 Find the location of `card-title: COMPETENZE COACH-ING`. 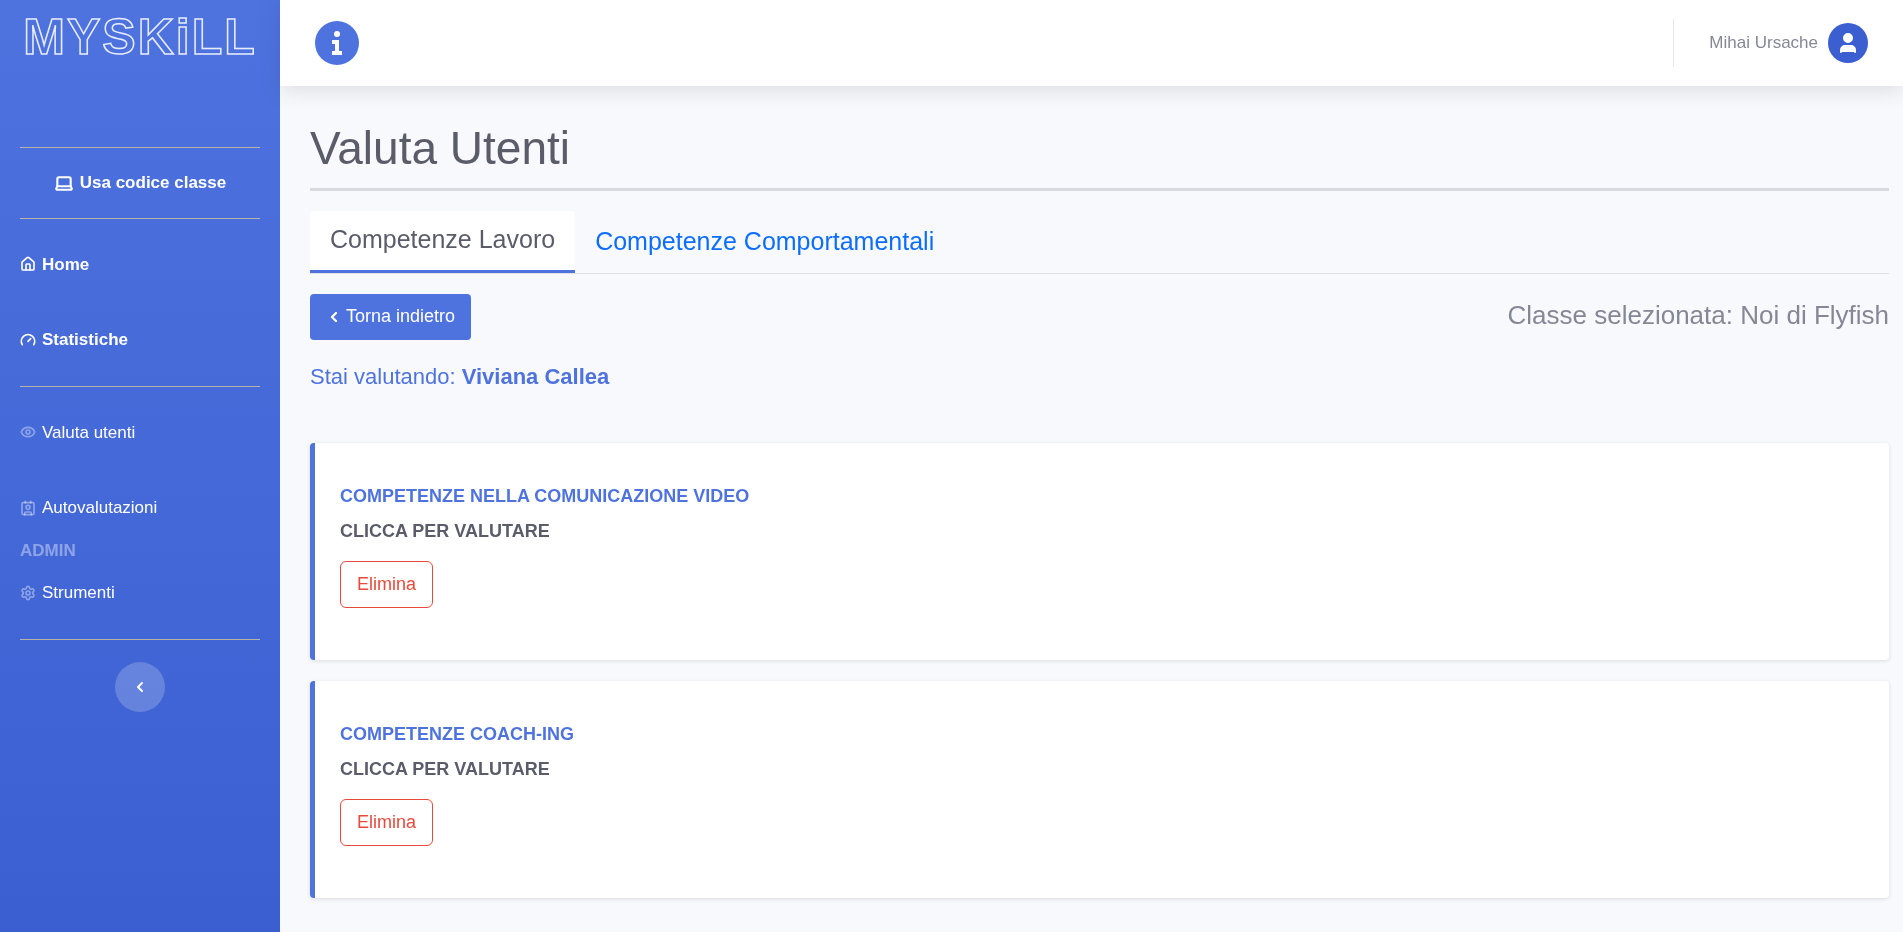

card-title: COMPETENZE COACH-ING is located at coordinates (457, 734).